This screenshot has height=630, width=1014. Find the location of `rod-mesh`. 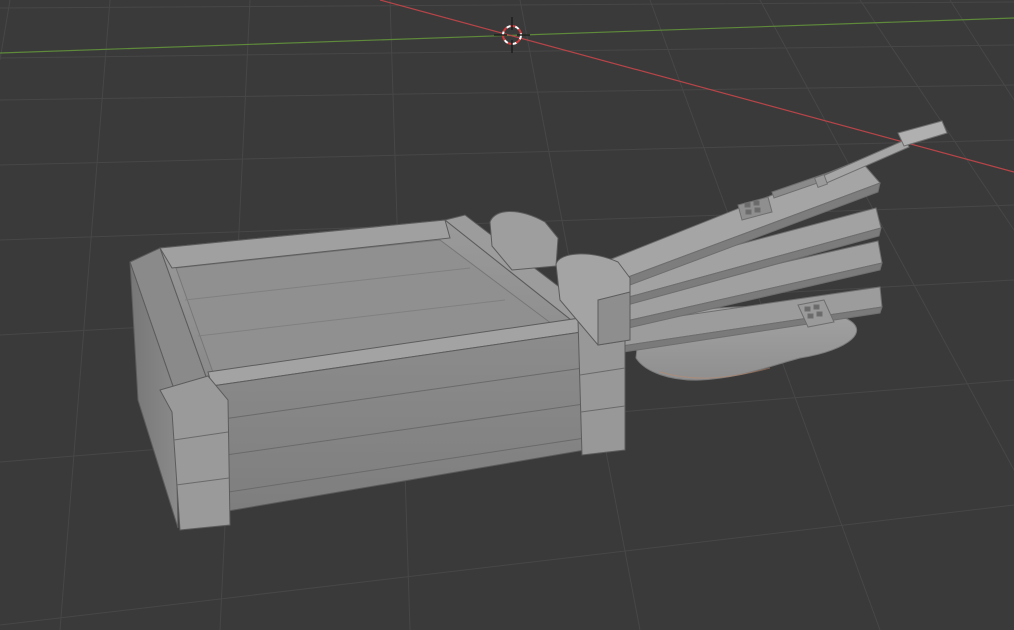

rod-mesh is located at coordinates (880, 154).